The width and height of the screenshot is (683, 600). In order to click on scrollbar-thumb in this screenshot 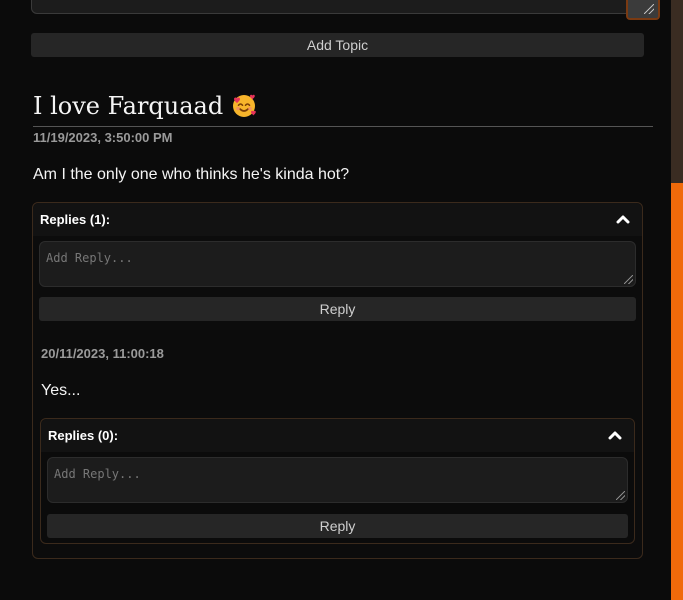, I will do `click(677, 391)`.